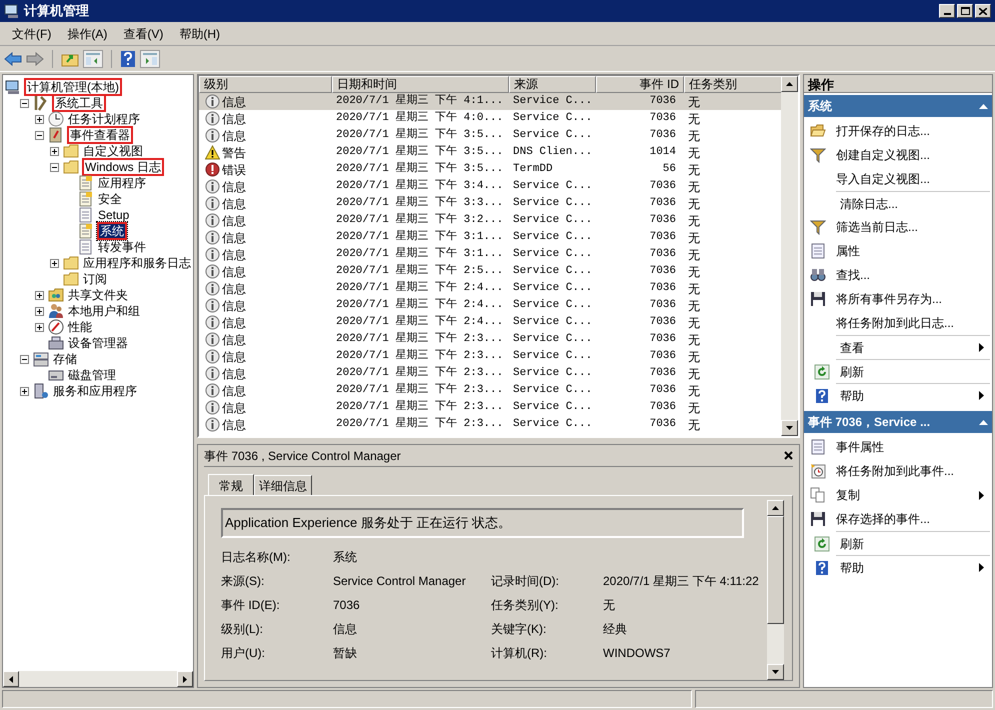  I want to click on tree-item: 应用程序, so click(122, 183).